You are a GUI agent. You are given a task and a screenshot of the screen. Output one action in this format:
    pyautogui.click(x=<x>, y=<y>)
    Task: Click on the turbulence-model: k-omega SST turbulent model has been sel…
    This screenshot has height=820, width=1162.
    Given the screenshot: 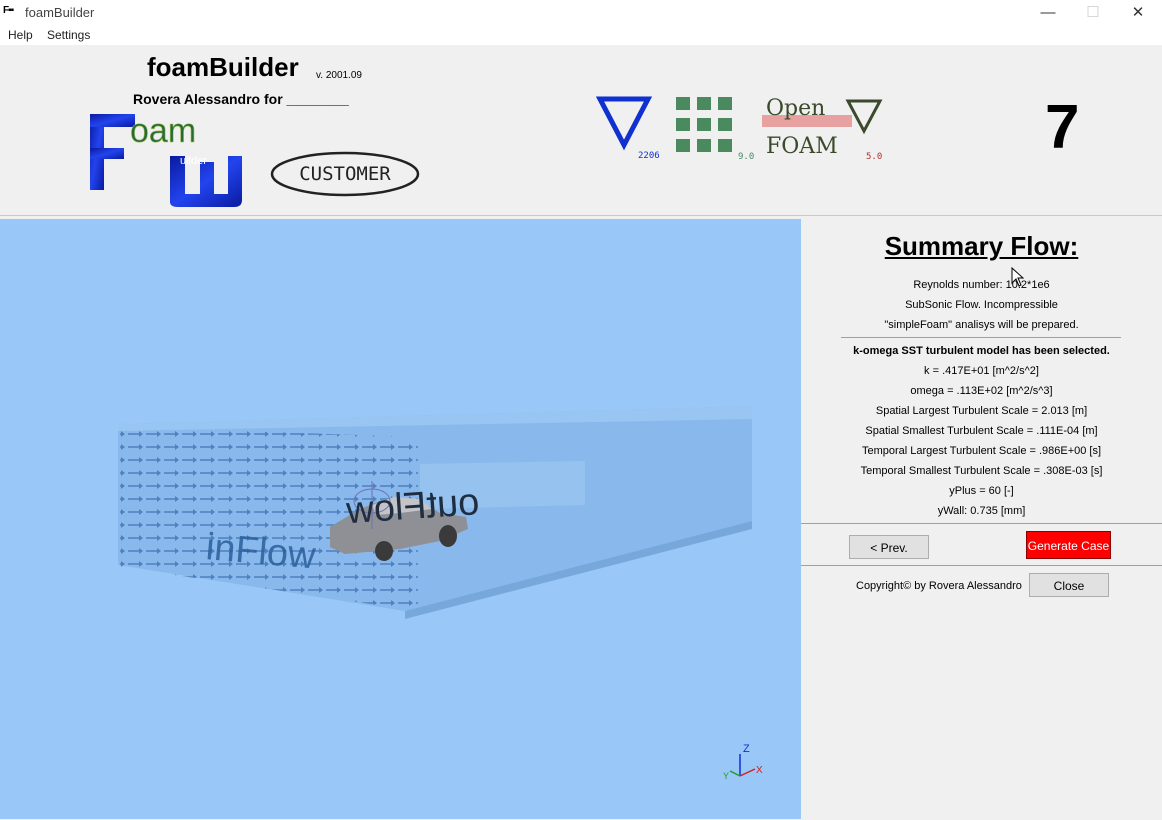 What is the action you would take?
    pyautogui.click(x=981, y=351)
    